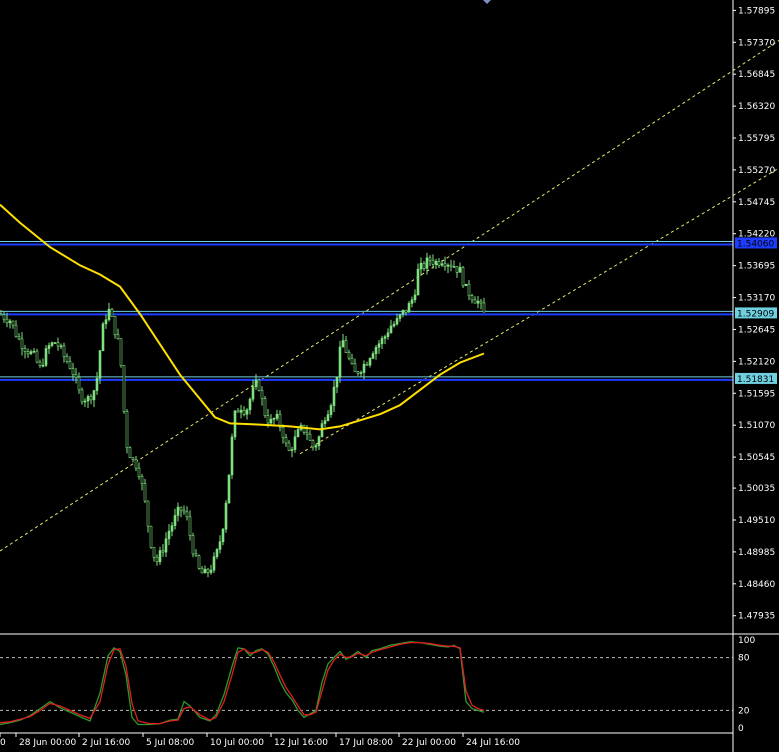  I want to click on price-tick-label: 1.57370, so click(756, 43).